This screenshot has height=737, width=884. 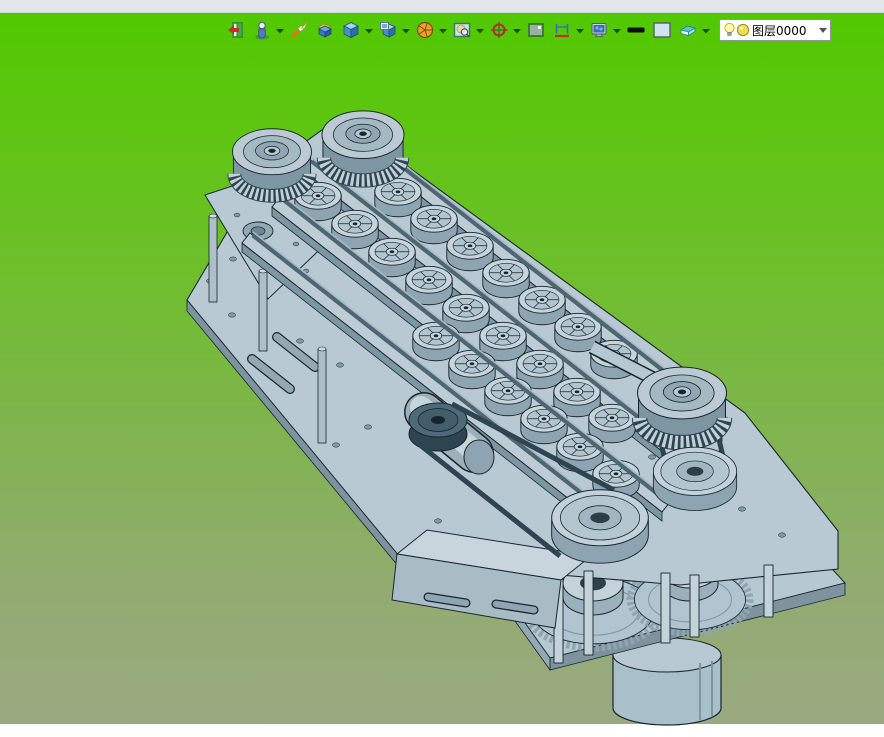 What do you see at coordinates (536, 30) in the screenshot?
I see `display-box-icon` at bounding box center [536, 30].